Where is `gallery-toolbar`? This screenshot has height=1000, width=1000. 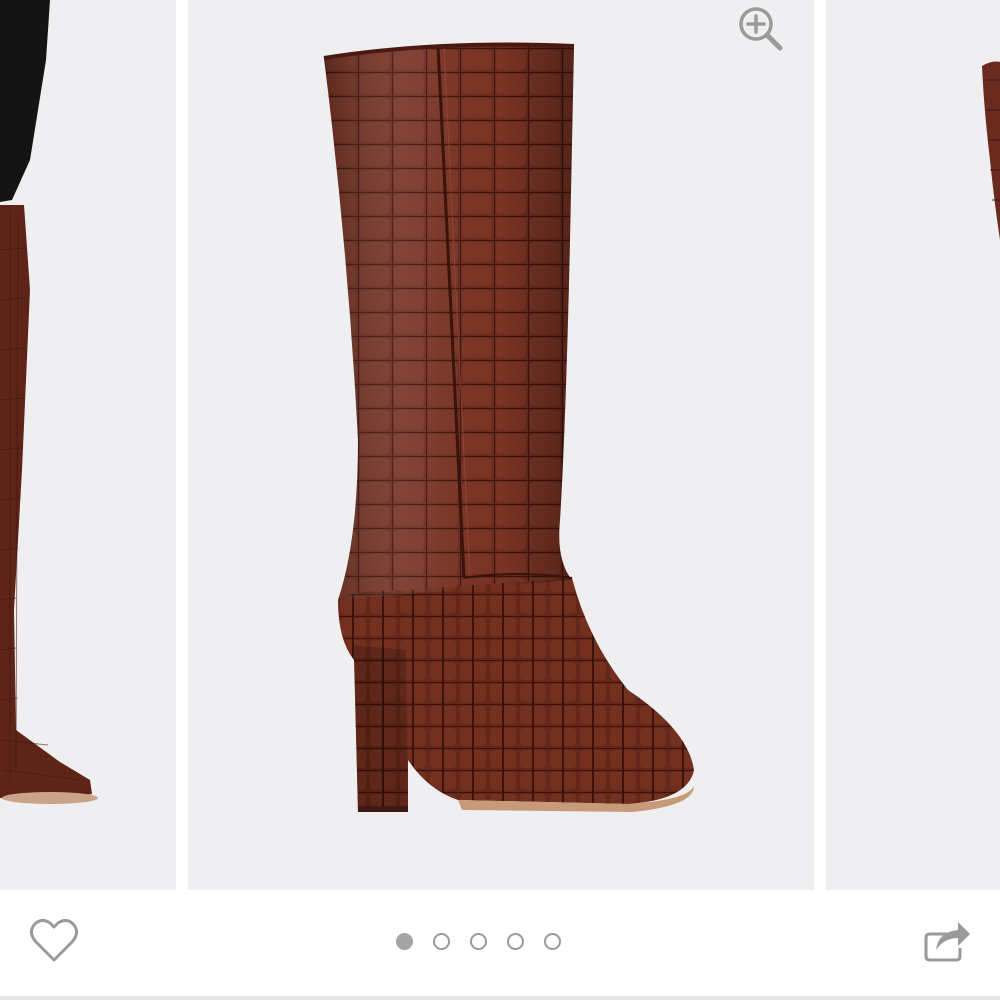 gallery-toolbar is located at coordinates (500, 945).